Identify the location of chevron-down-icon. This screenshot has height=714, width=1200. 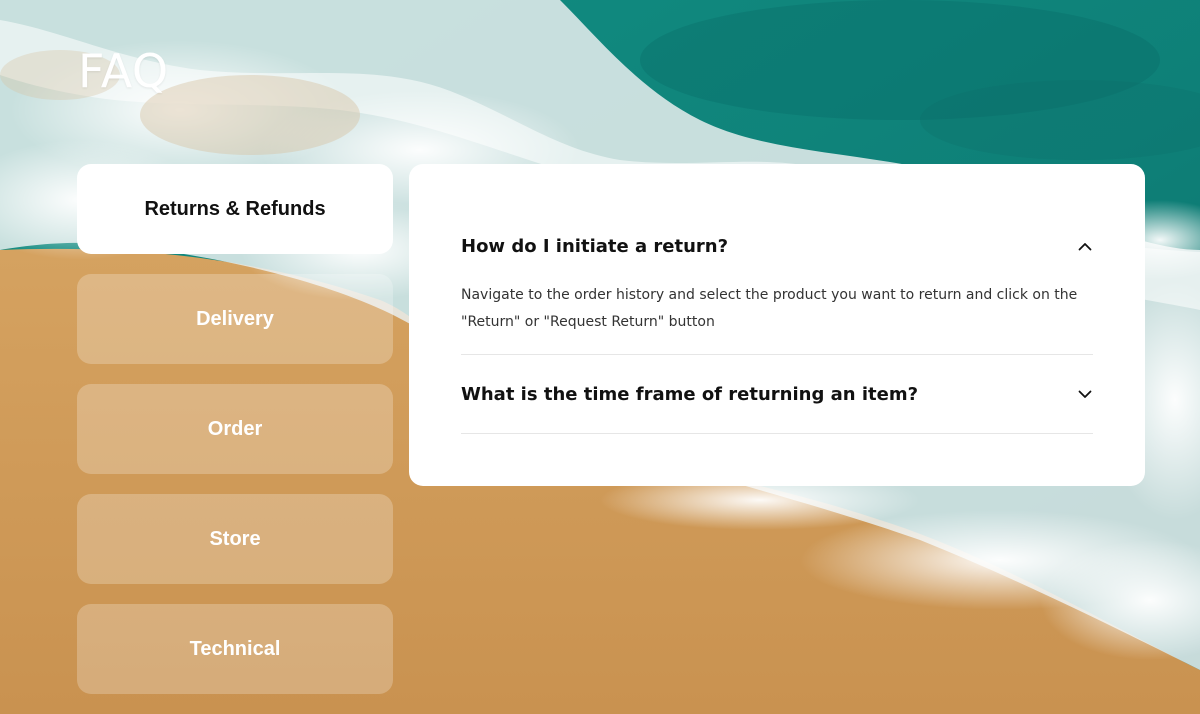
(1085, 394).